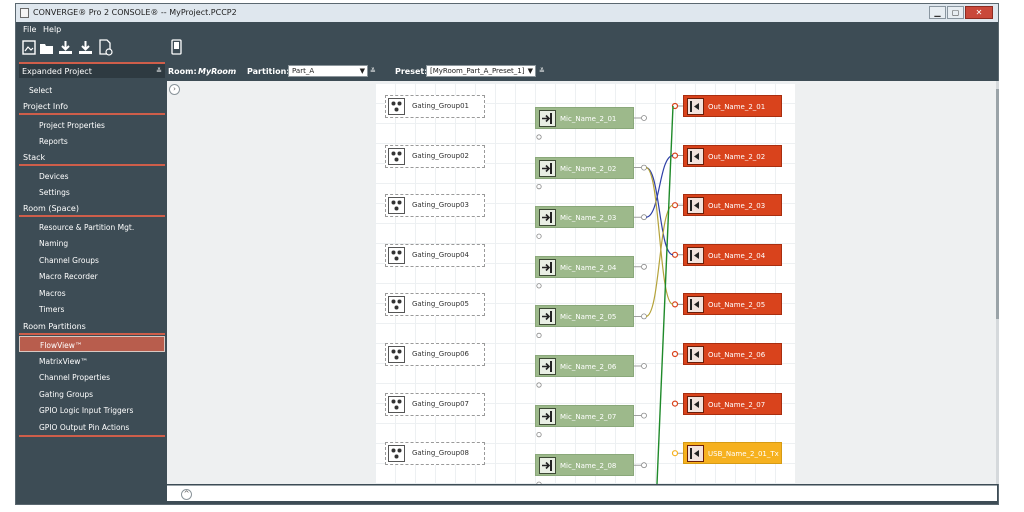  What do you see at coordinates (481, 71) in the screenshot?
I see `preset-select: [MyRoom_Part_A_Preset_1] ▼` at bounding box center [481, 71].